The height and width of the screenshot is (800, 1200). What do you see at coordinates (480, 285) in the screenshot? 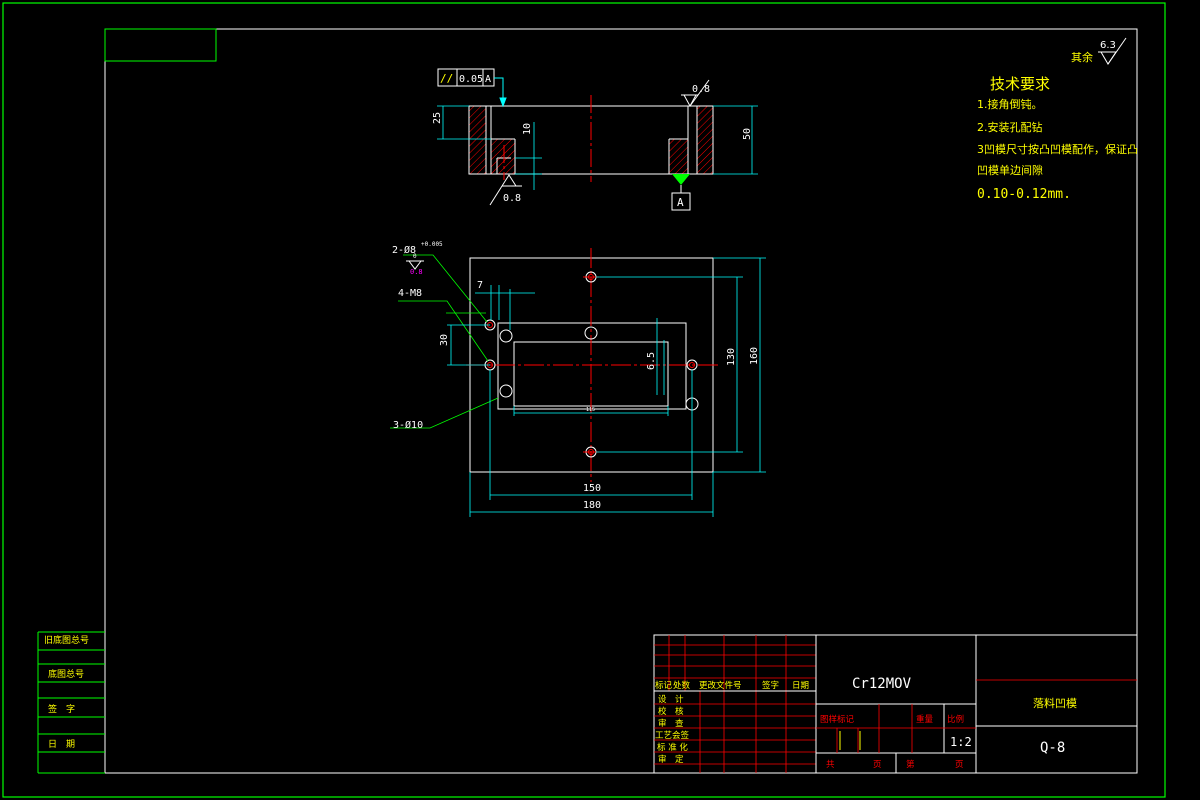
I see `dim-7-text: 7` at bounding box center [480, 285].